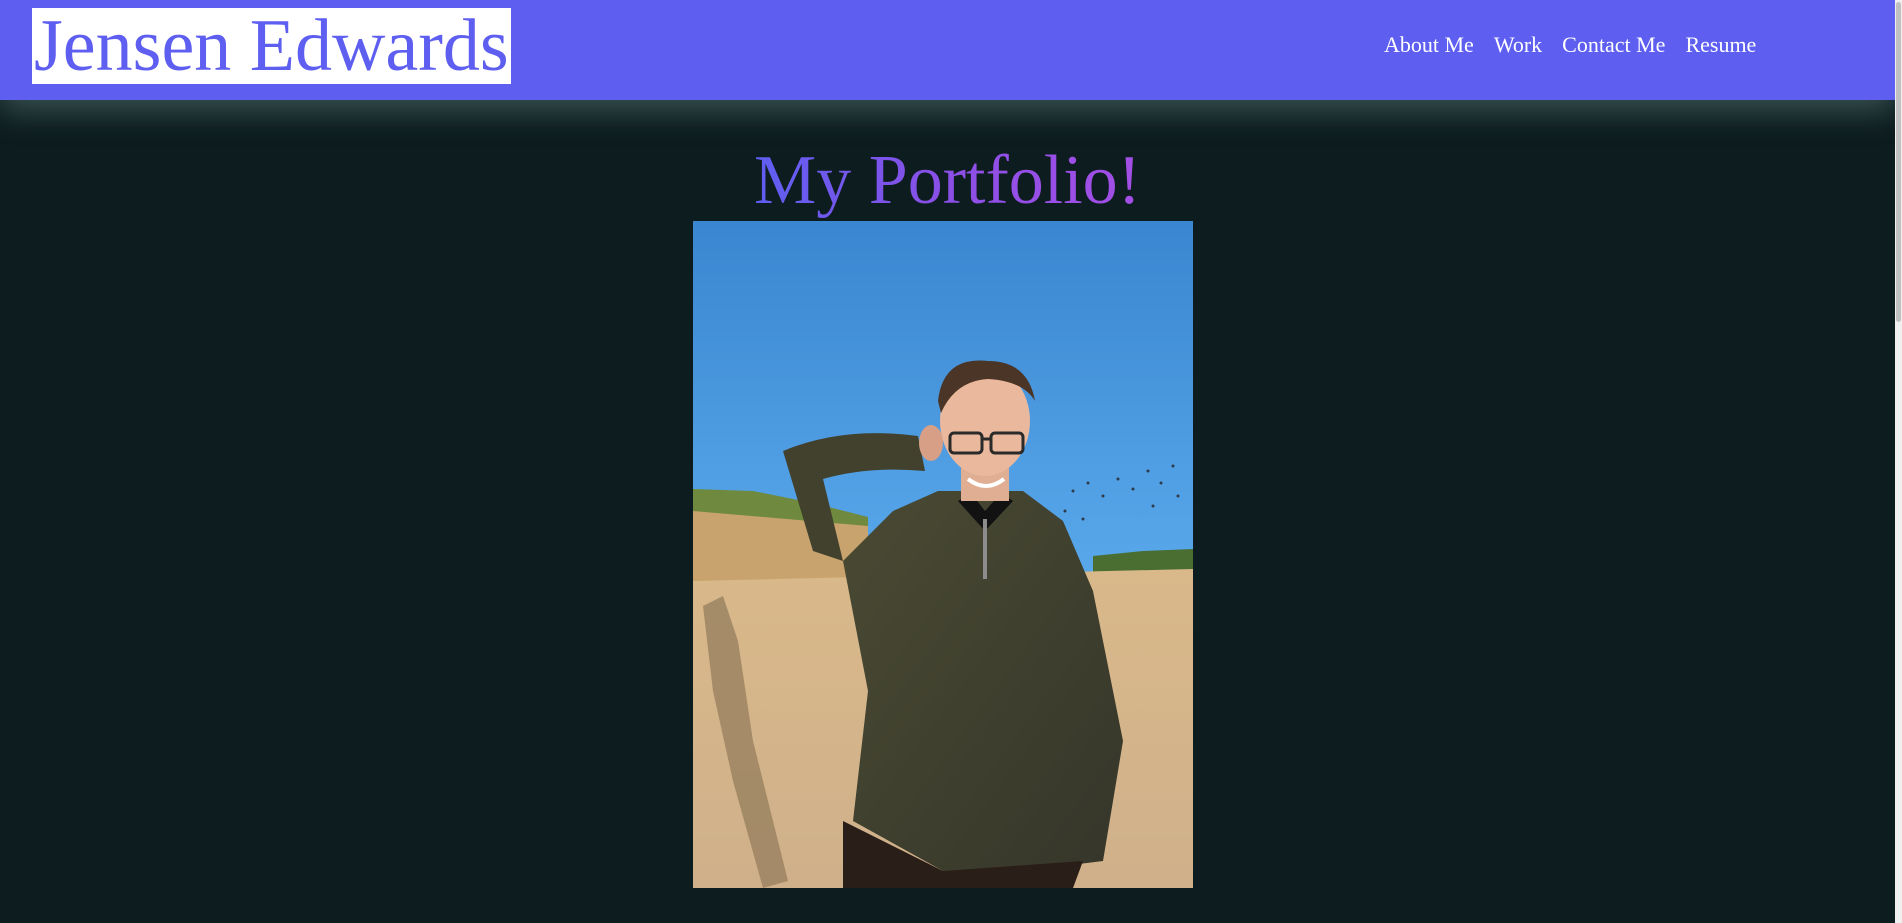 The width and height of the screenshot is (1902, 923). Describe the element at coordinates (1518, 45) in the screenshot. I see `nav-work: Work` at that location.